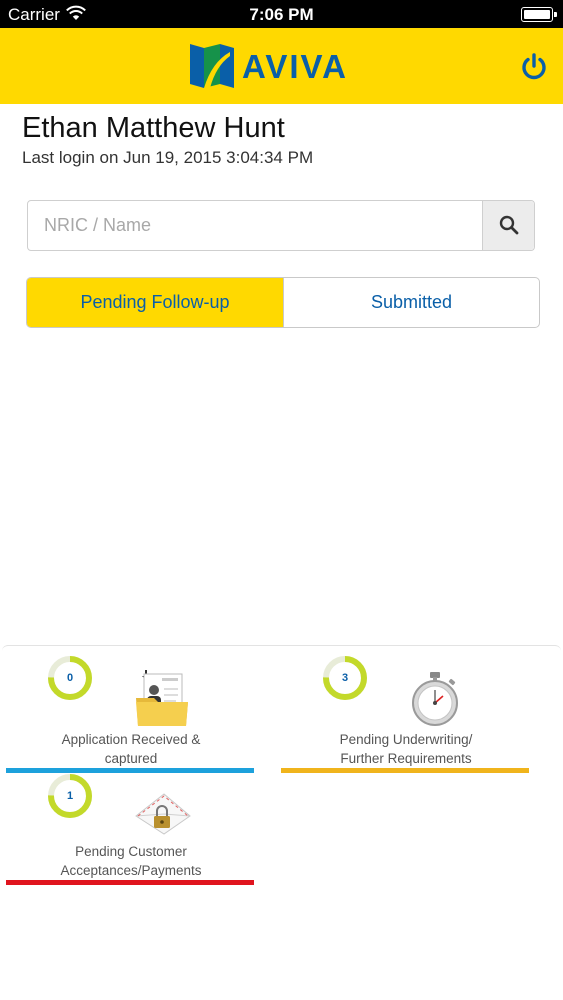  I want to click on tab-submitted: Submitted, so click(411, 302).